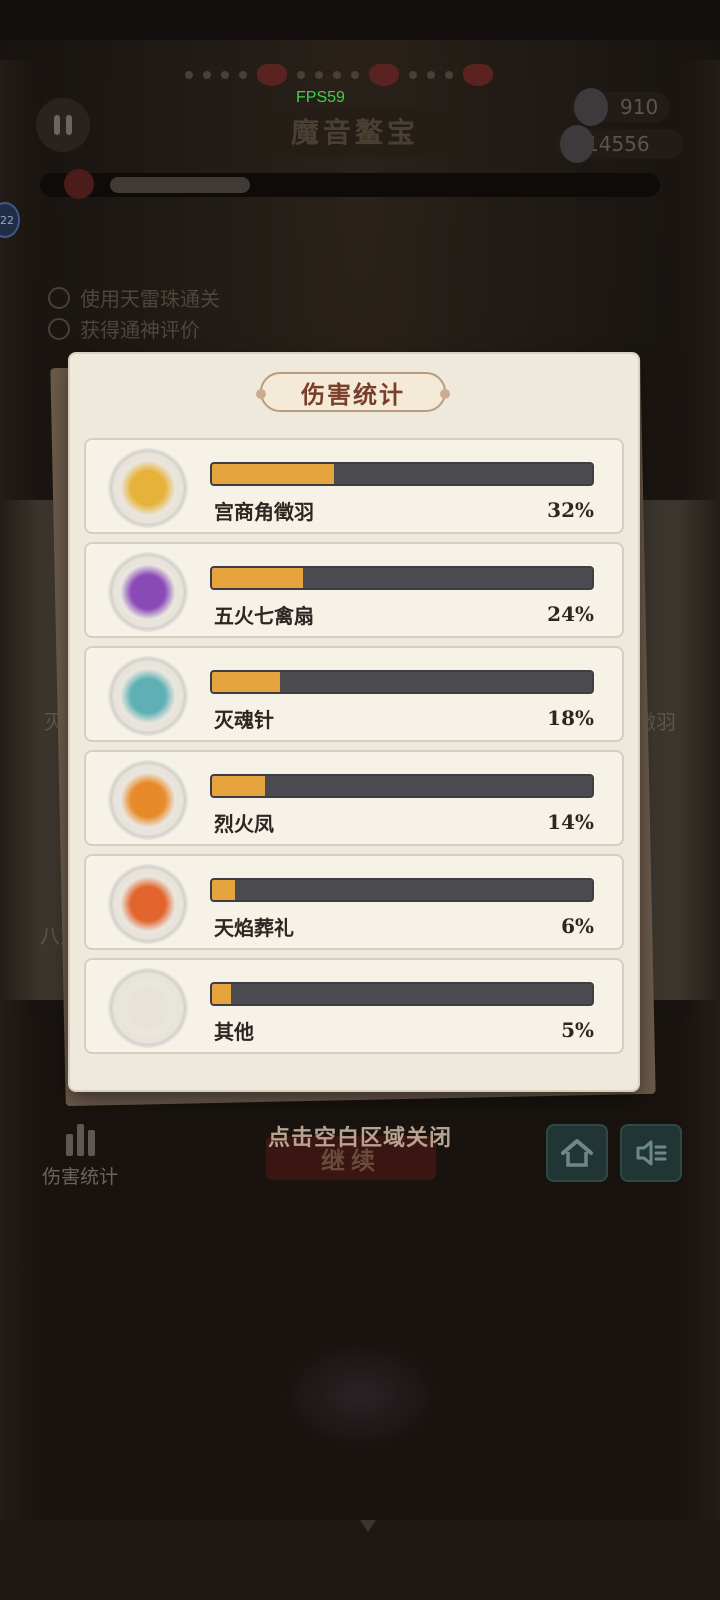  I want to click on damage-row: 天焰葬礼 6%, so click(354, 902).